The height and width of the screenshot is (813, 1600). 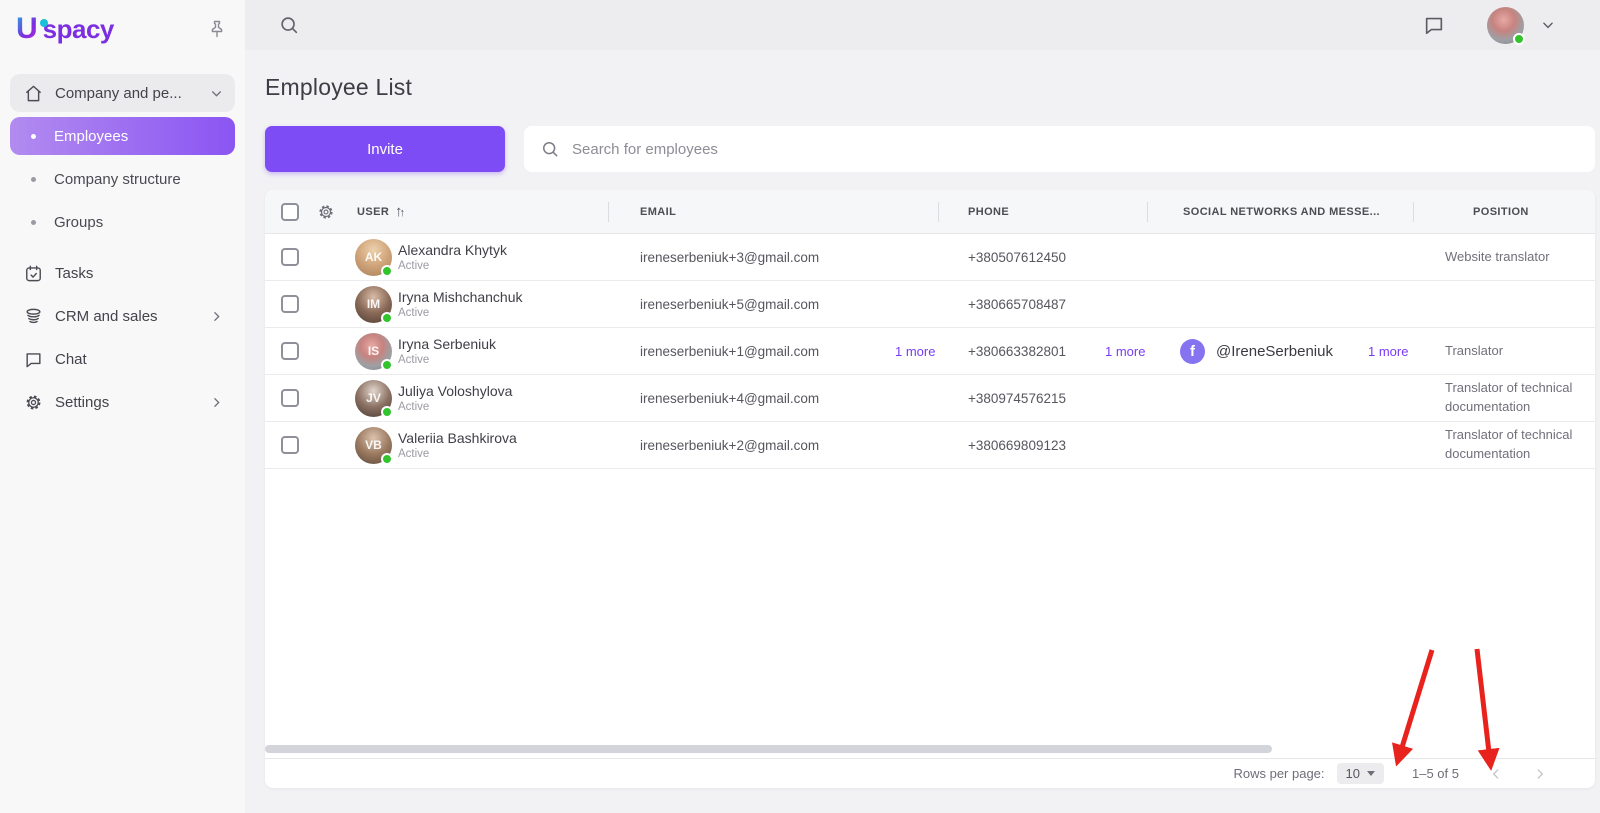 I want to click on sidebar-item-groups: Groups, so click(x=122, y=222).